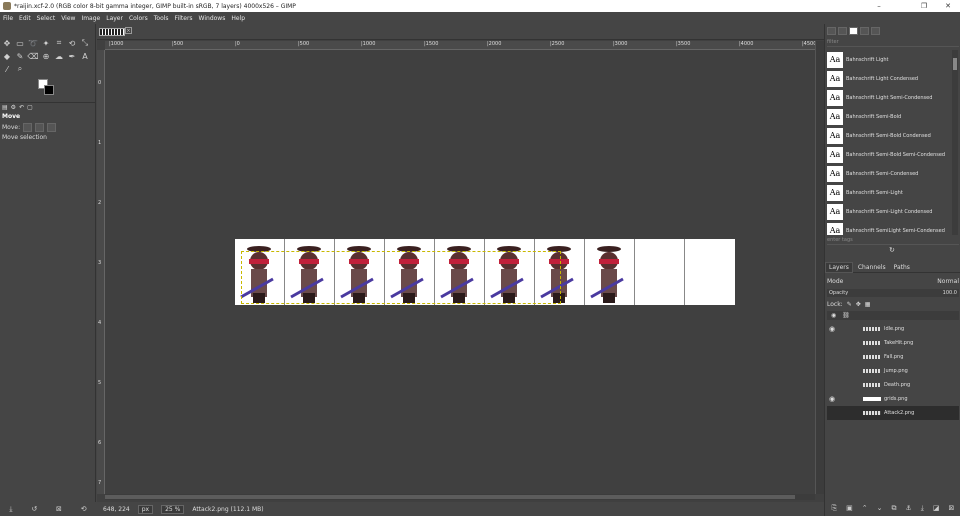 The width and height of the screenshot is (960, 516). What do you see at coordinates (85, 56) in the screenshot?
I see `text-tool-icon: A` at bounding box center [85, 56].